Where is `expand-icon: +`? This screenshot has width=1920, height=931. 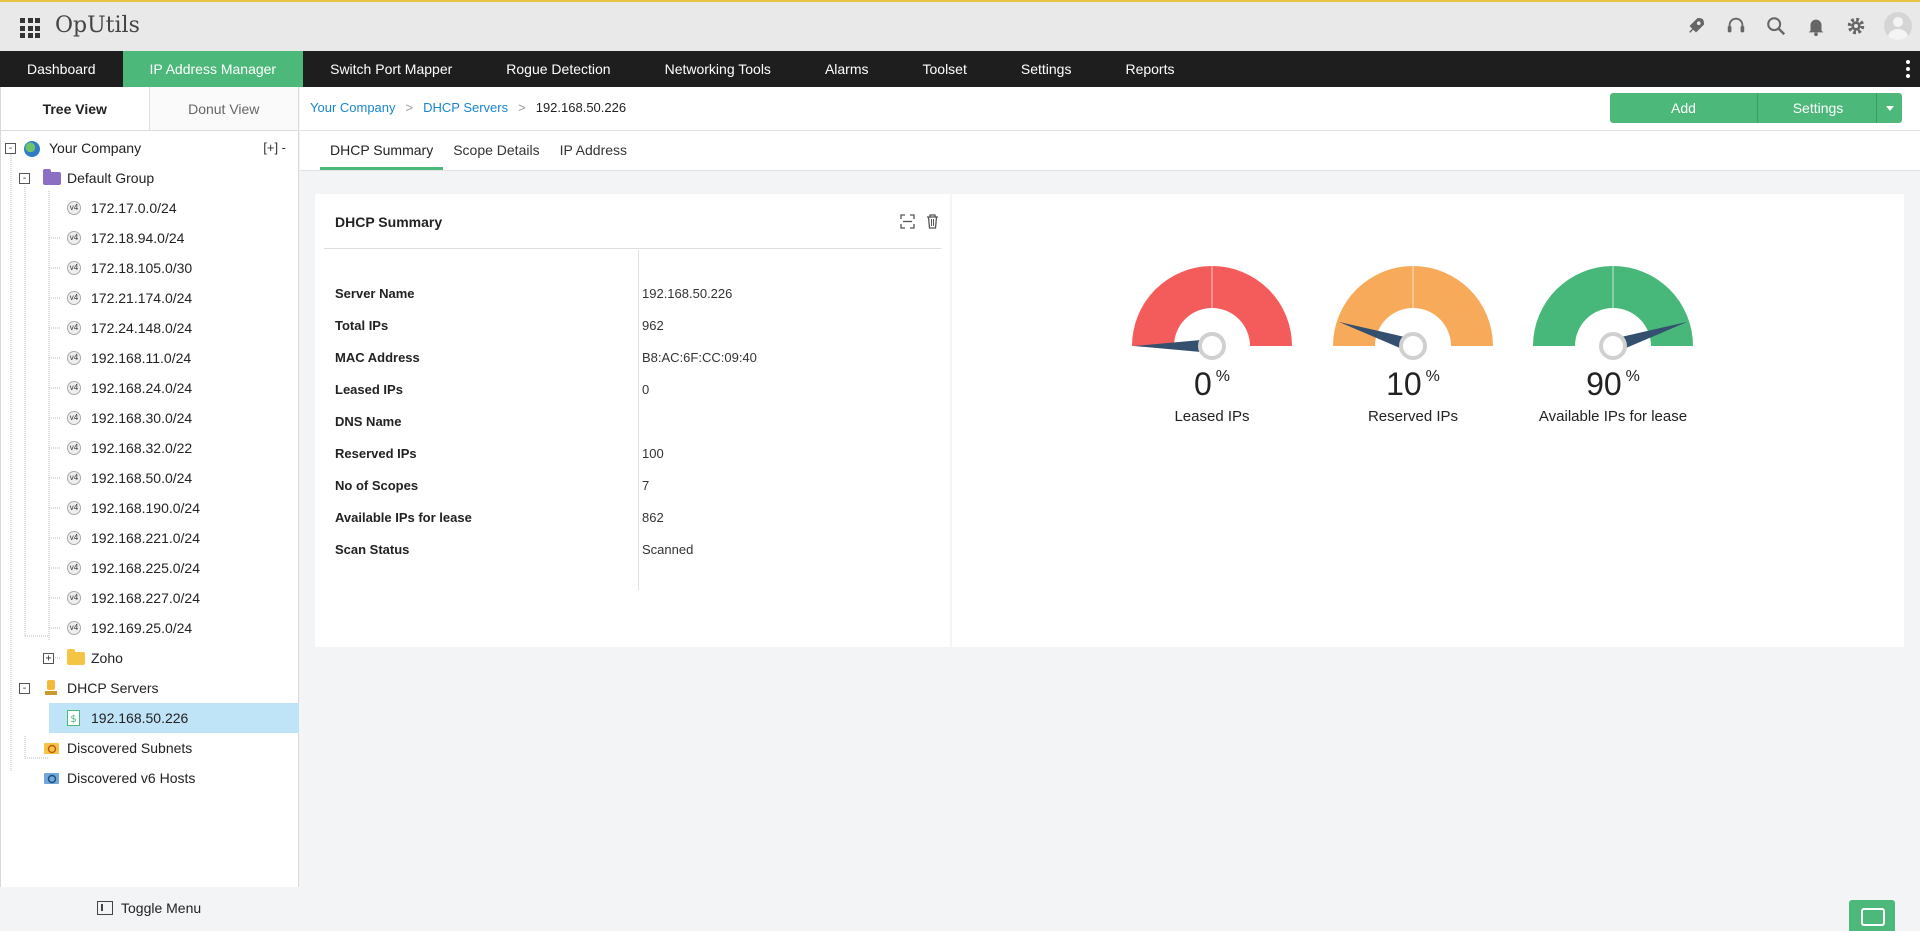 expand-icon: + is located at coordinates (48, 658).